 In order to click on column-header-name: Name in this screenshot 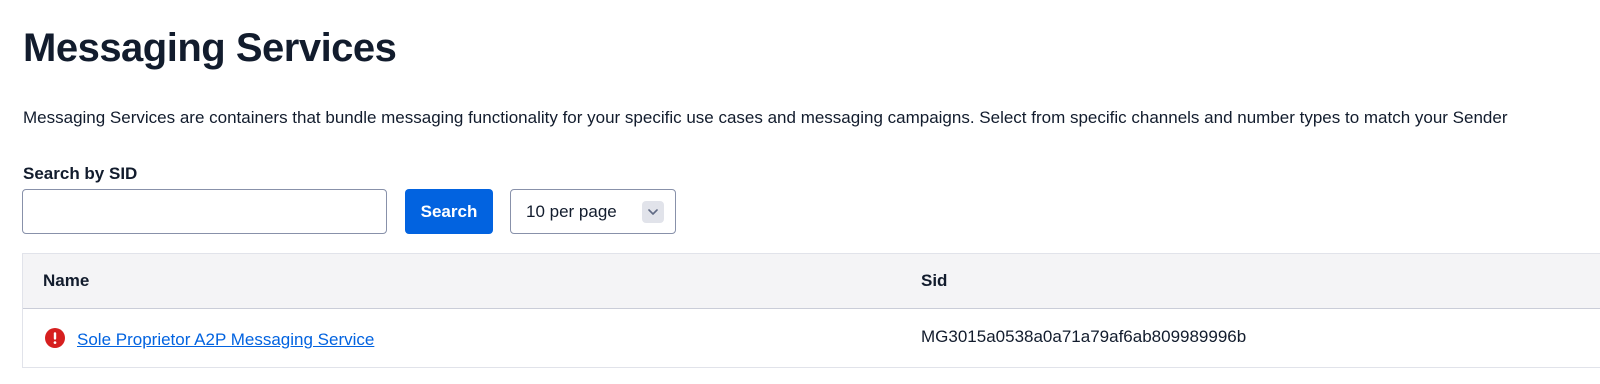, I will do `click(66, 280)`.